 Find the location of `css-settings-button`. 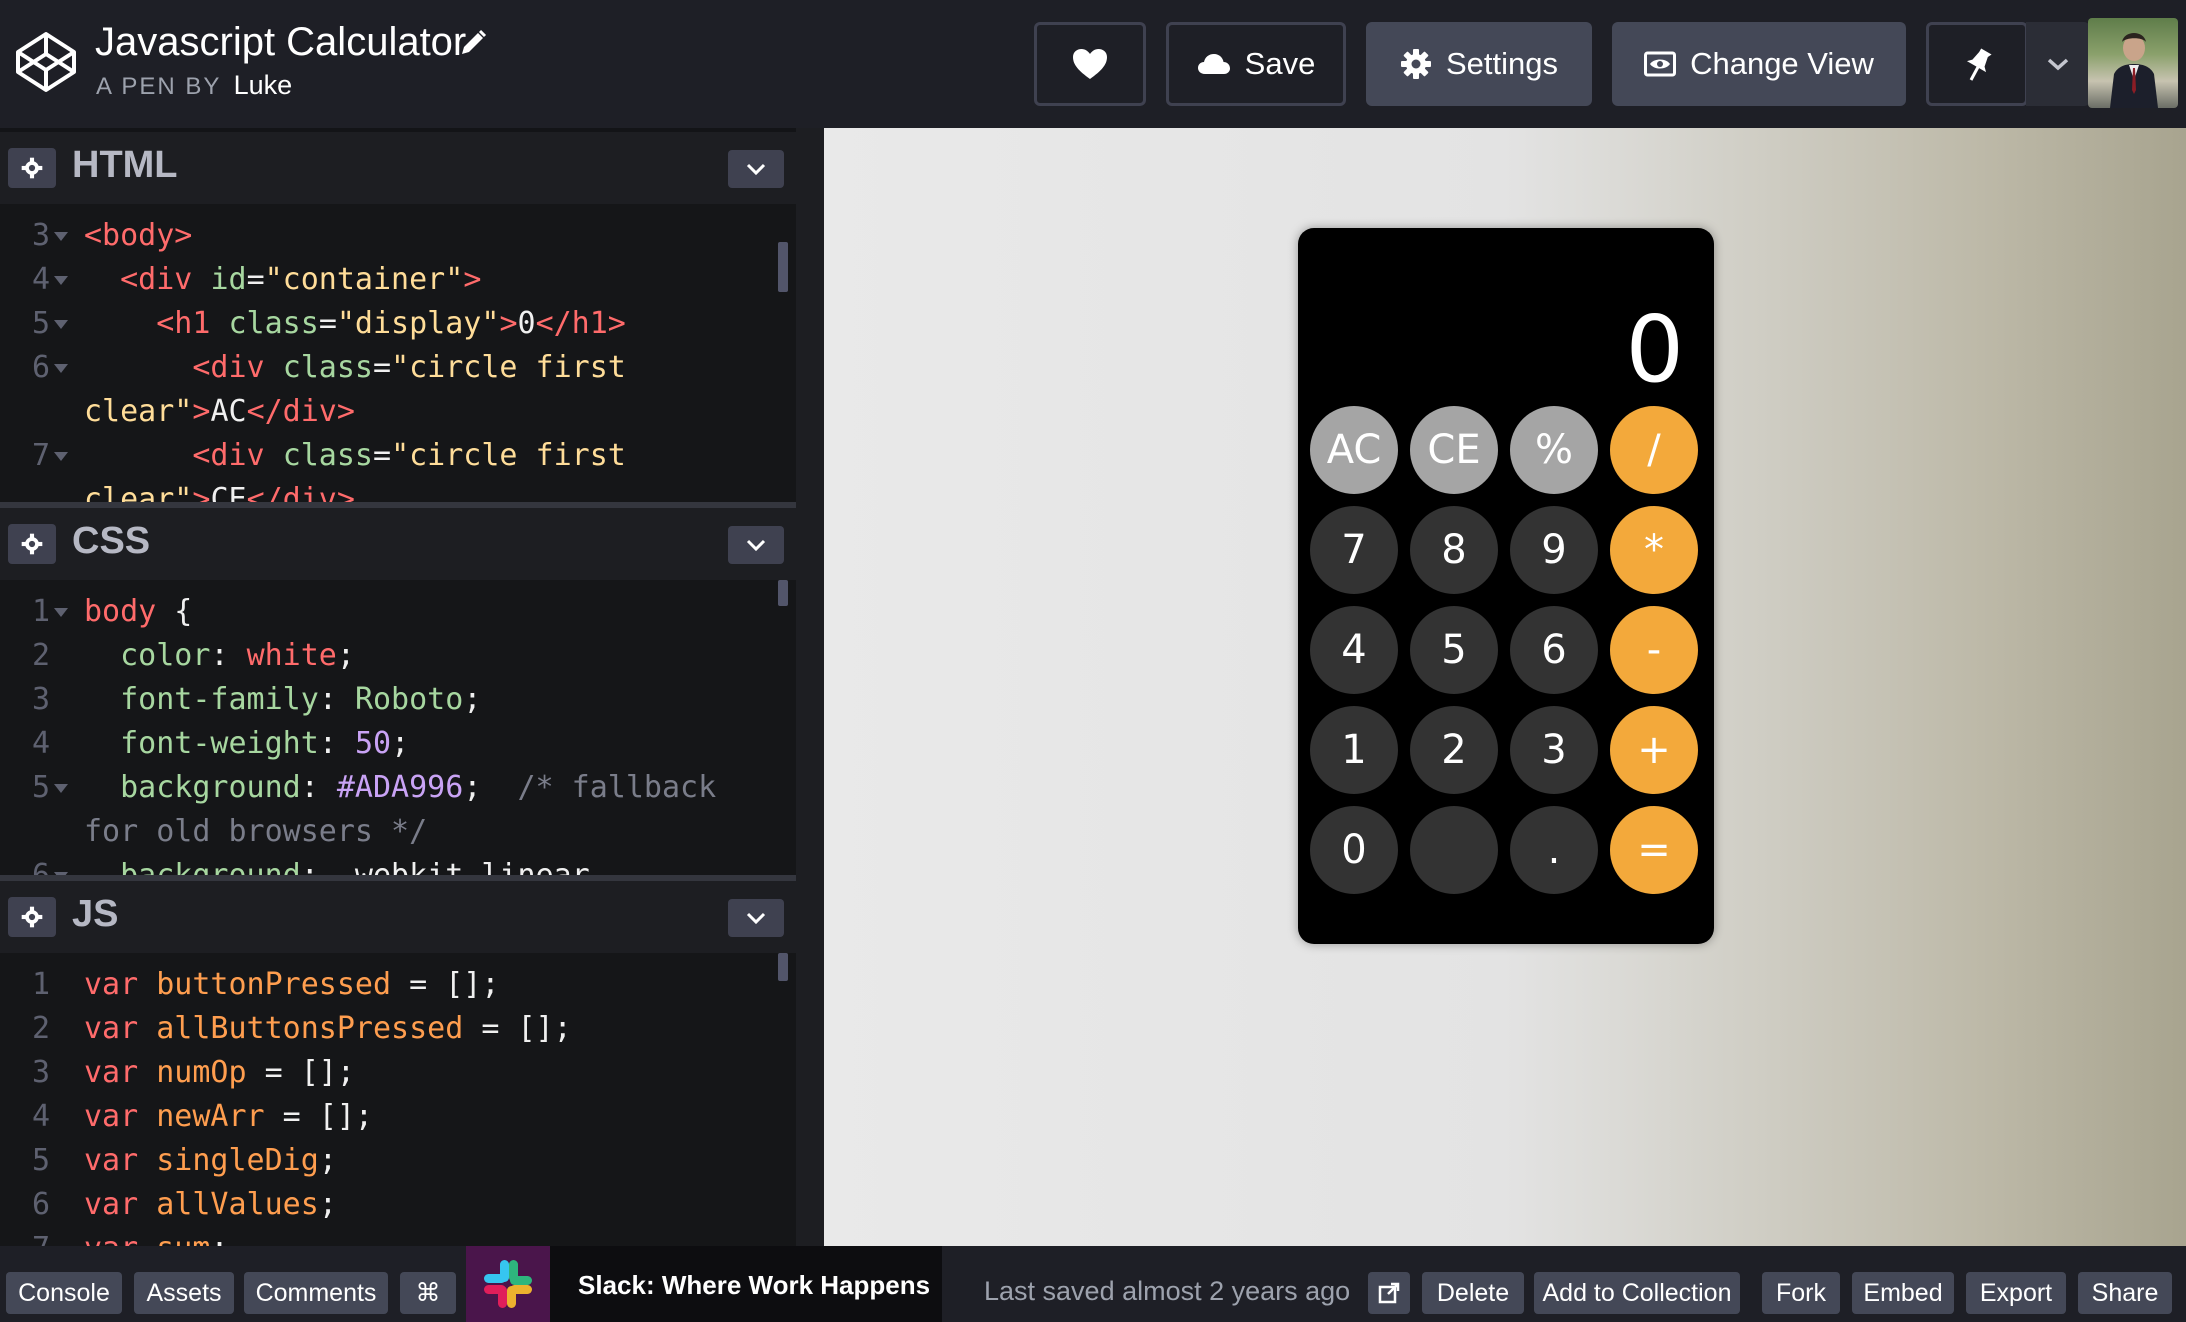

css-settings-button is located at coordinates (32, 544).